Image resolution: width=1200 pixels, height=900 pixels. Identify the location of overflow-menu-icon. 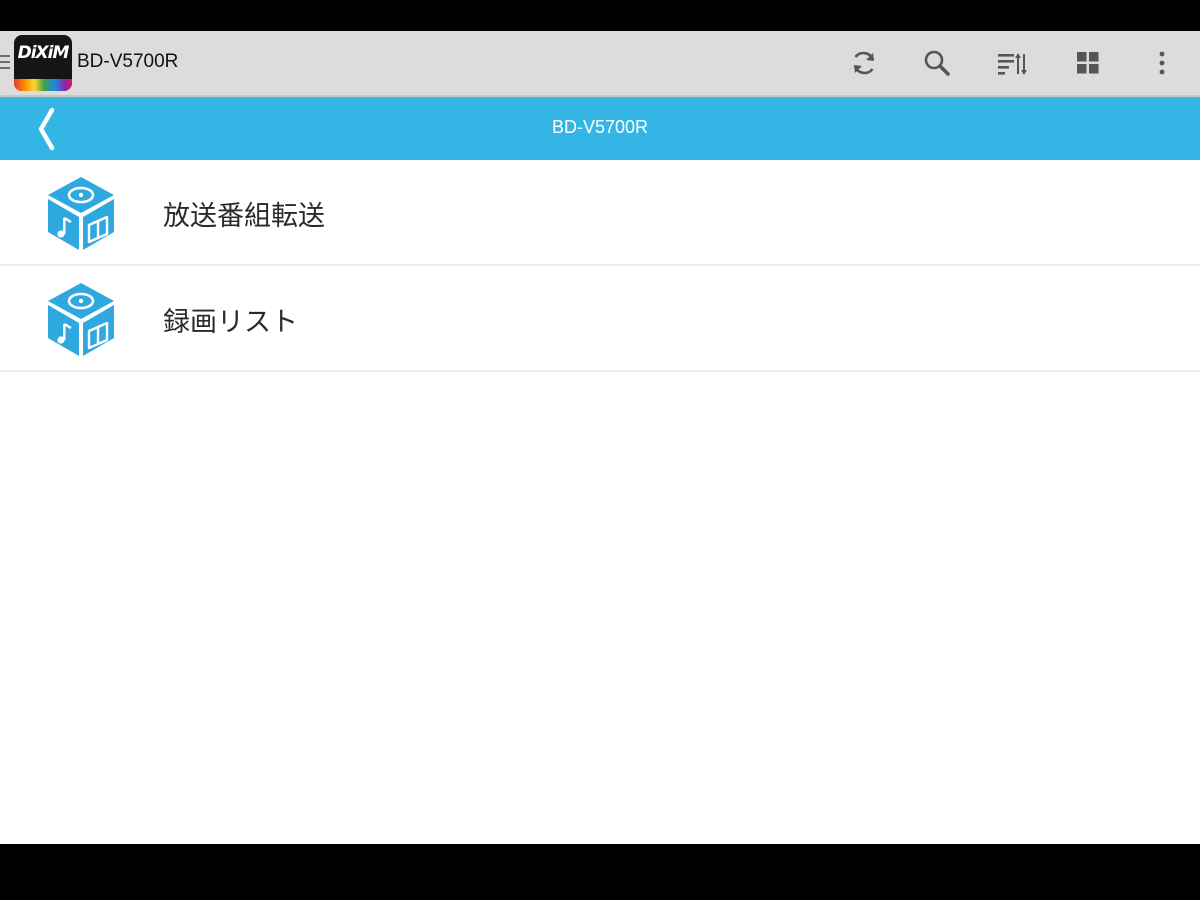
(1162, 63).